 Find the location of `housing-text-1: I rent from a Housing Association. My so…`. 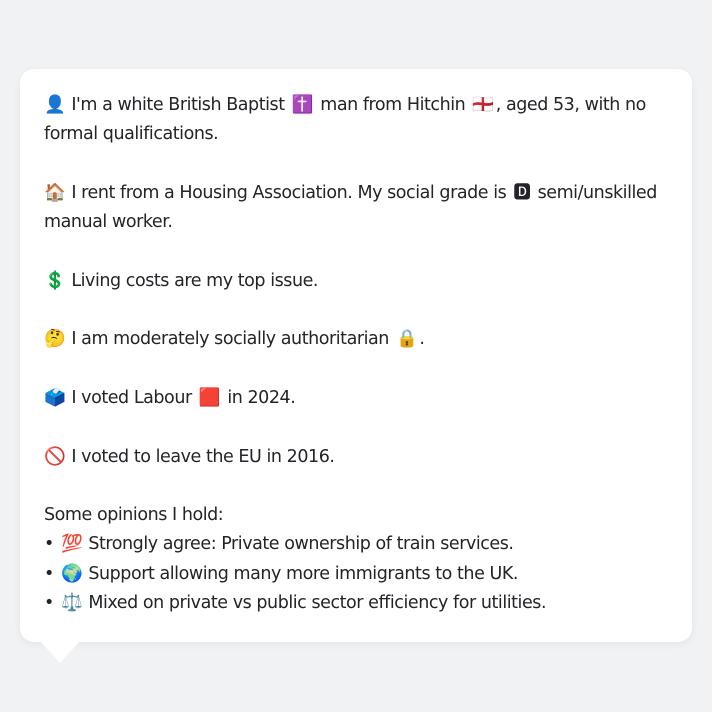

housing-text-1: I rent from a Housing Association. My so… is located at coordinates (289, 192).